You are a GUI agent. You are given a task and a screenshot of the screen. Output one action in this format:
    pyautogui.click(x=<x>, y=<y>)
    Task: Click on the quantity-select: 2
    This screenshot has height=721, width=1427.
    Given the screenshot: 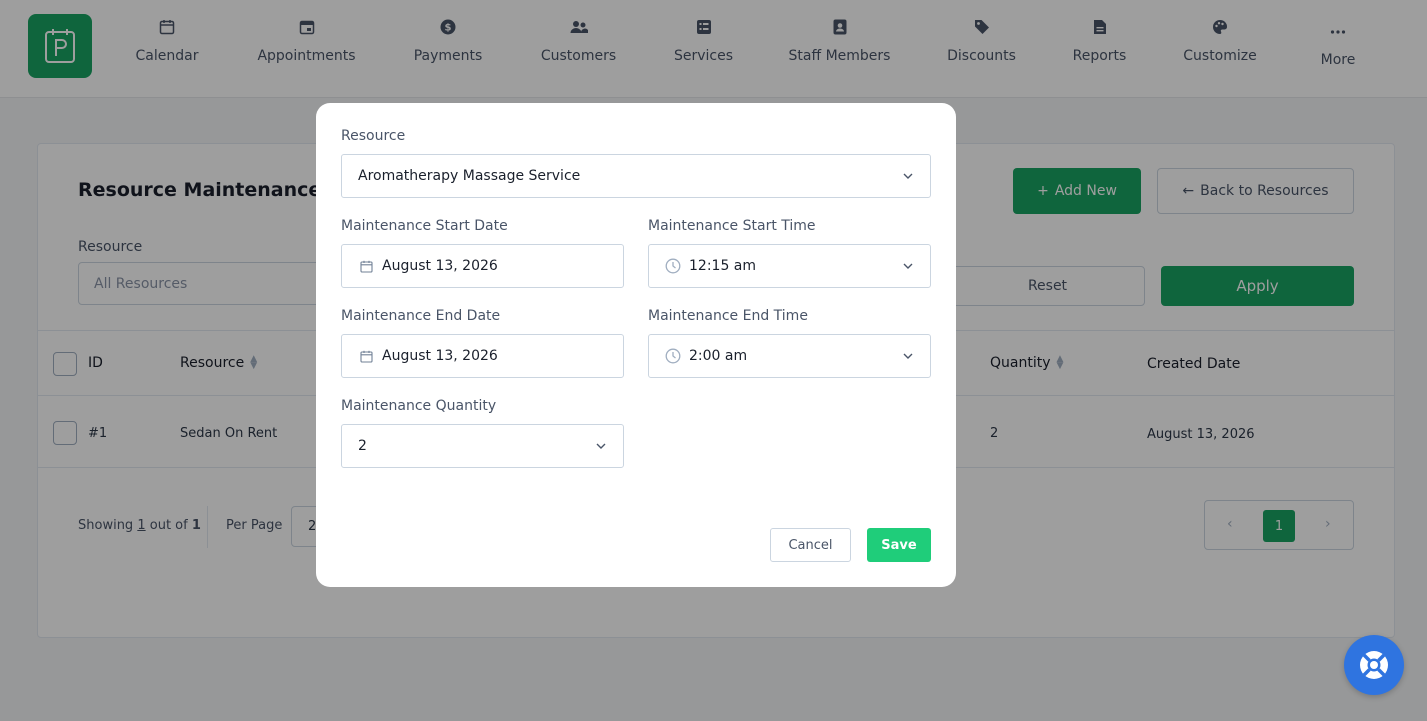 What is the action you would take?
    pyautogui.click(x=482, y=446)
    